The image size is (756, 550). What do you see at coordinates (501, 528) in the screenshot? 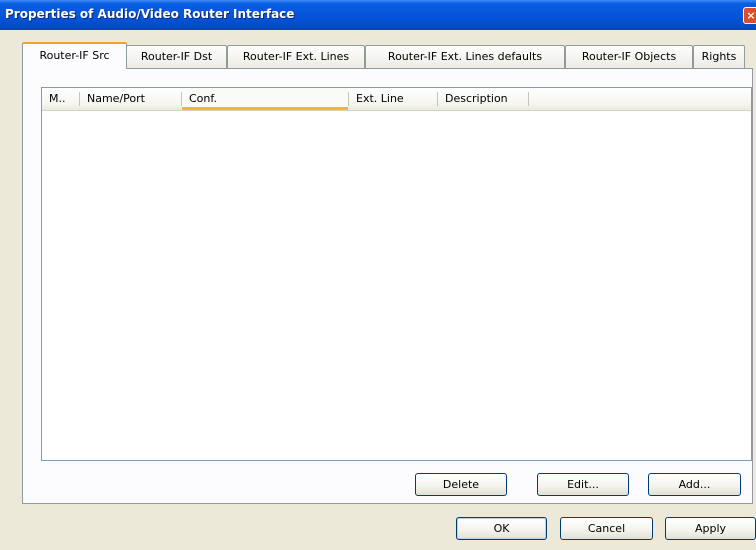
I see `ok-button: OK` at bounding box center [501, 528].